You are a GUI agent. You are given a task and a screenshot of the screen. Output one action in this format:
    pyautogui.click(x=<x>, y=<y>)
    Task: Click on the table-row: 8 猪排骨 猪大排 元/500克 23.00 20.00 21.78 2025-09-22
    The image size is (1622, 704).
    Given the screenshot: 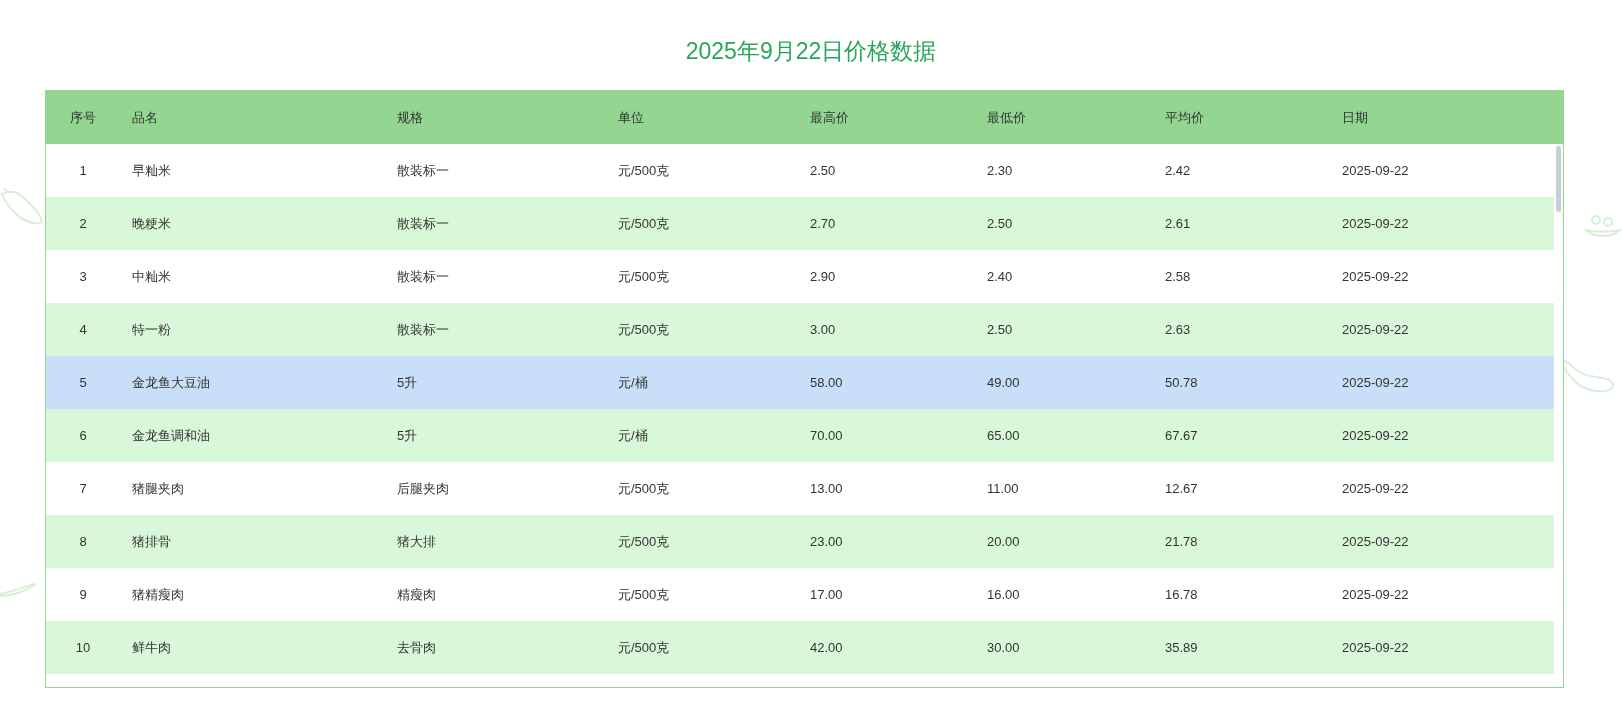 What is the action you would take?
    pyautogui.click(x=800, y=541)
    